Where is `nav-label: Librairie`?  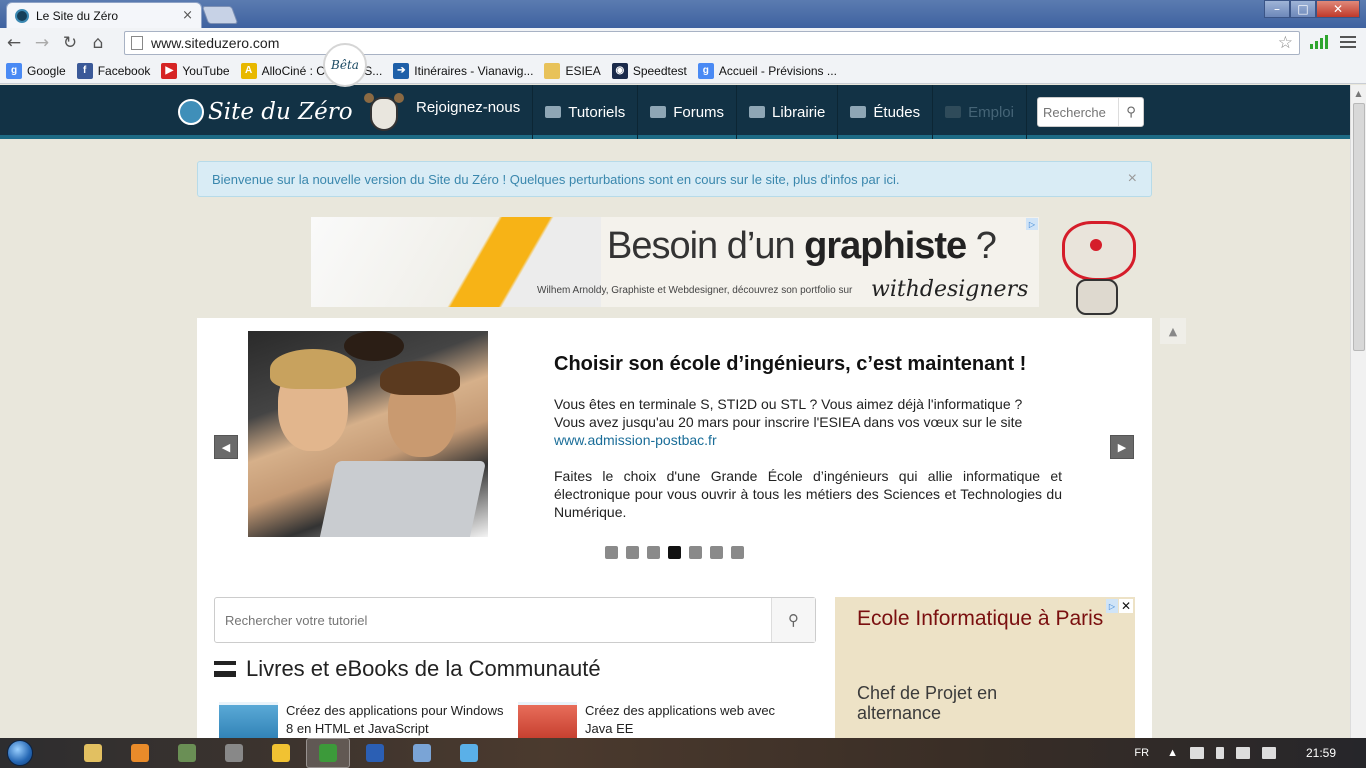 nav-label: Librairie is located at coordinates (799, 112).